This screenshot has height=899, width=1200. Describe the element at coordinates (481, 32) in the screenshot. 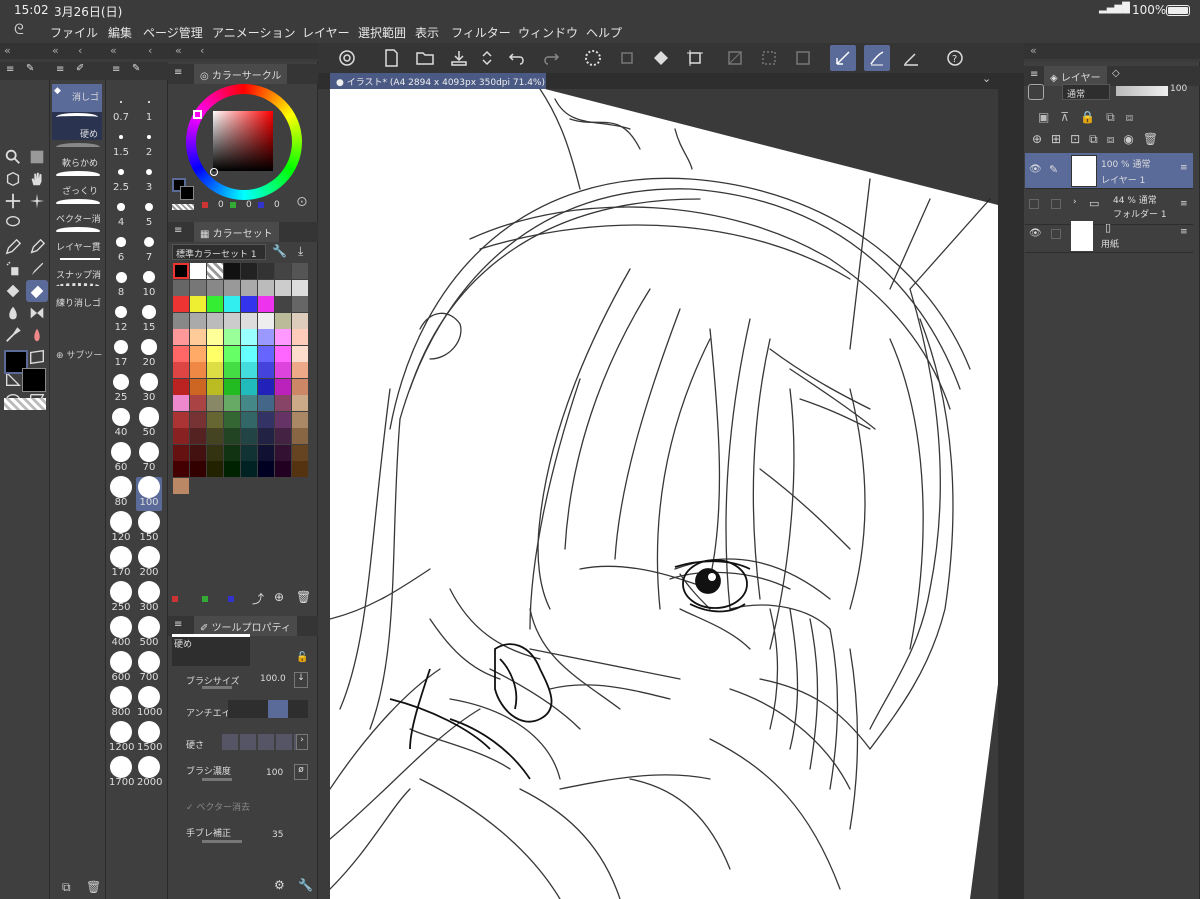

I see `menu-filter: フィルター` at that location.